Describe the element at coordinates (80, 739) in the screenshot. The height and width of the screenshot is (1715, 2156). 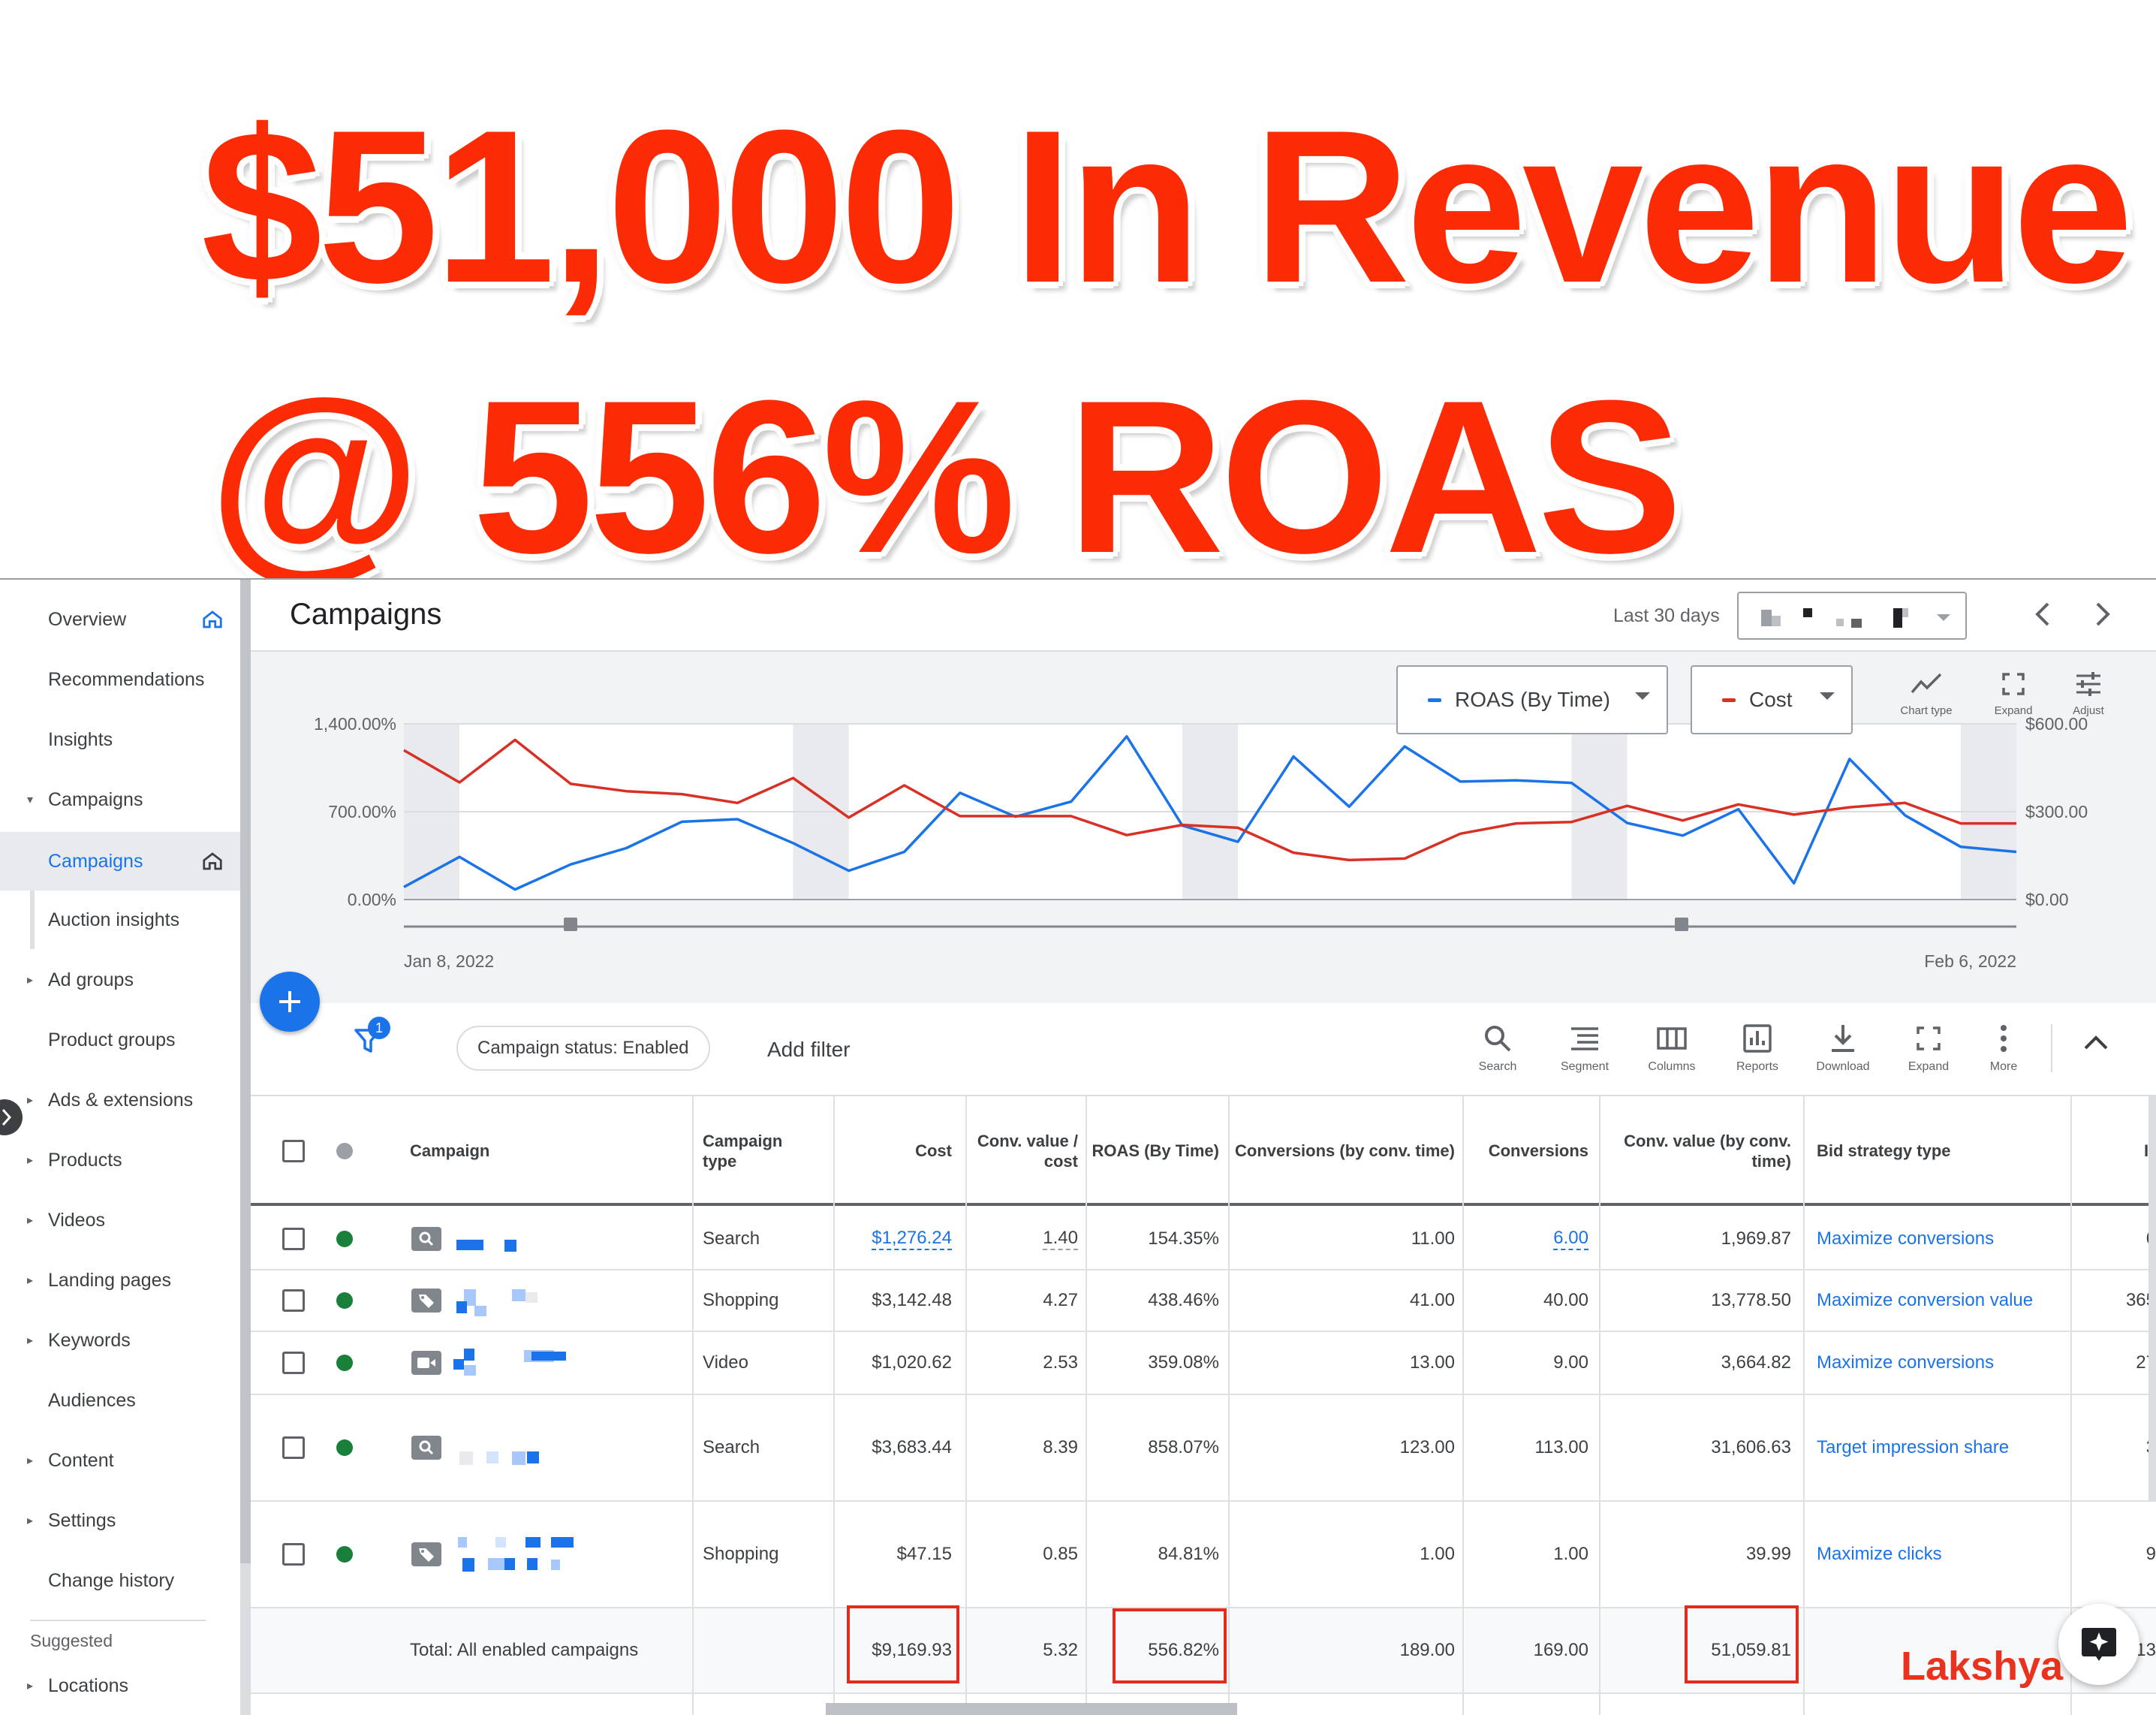
I see `sidebar-item-label: Insights` at that location.